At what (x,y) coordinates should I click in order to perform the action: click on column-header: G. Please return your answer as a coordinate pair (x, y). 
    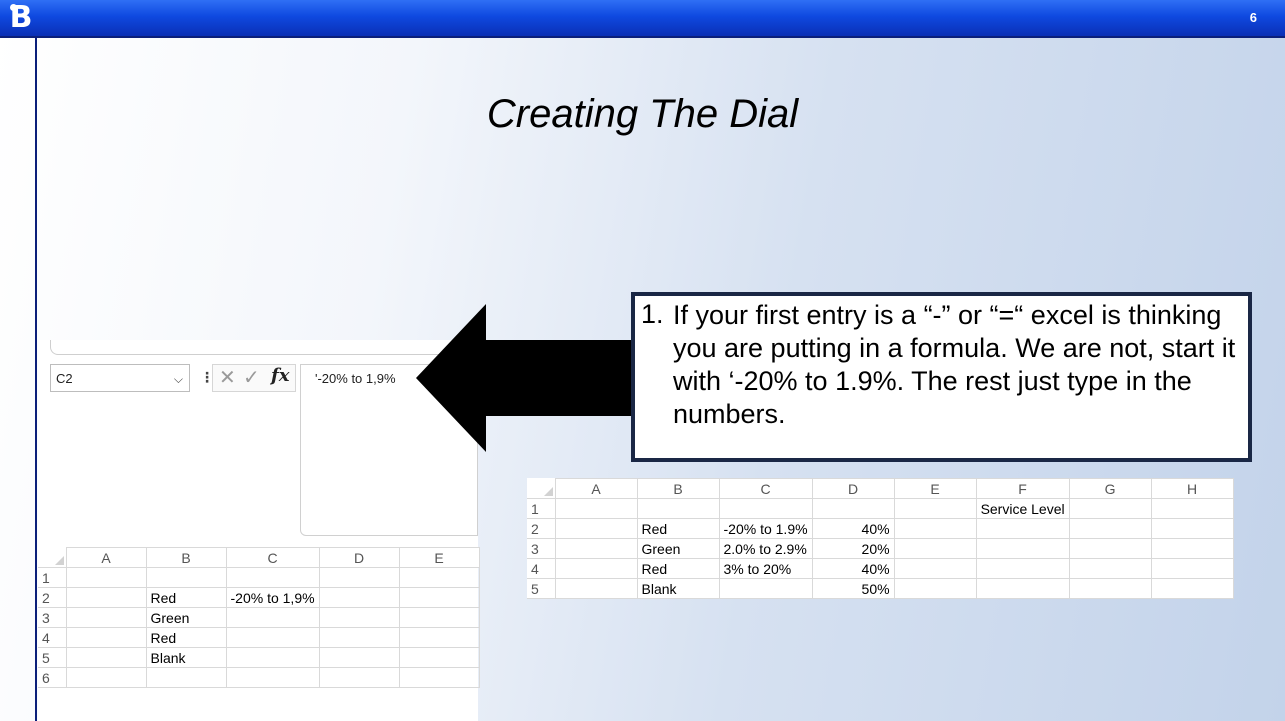
    Looking at the image, I should click on (1110, 488).